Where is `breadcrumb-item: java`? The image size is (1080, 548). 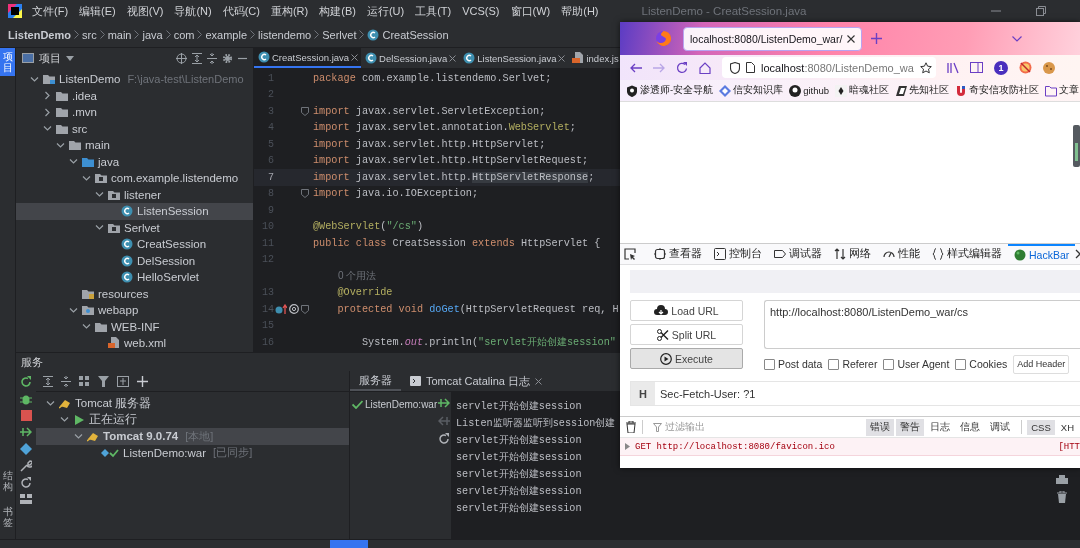
breadcrumb-item: java is located at coordinates (152, 34).